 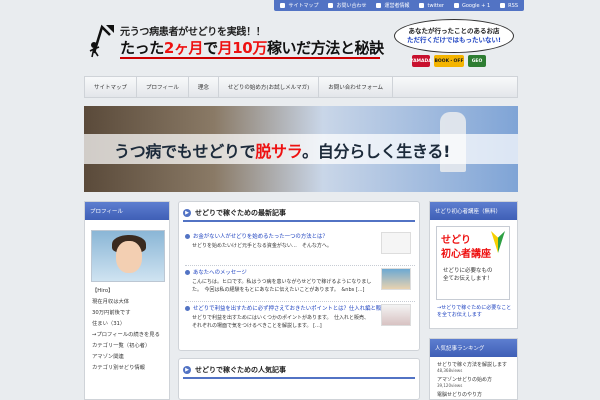 What do you see at coordinates (127, 211) in the screenshot?
I see `profile-widget-title: プロフィール` at bounding box center [127, 211].